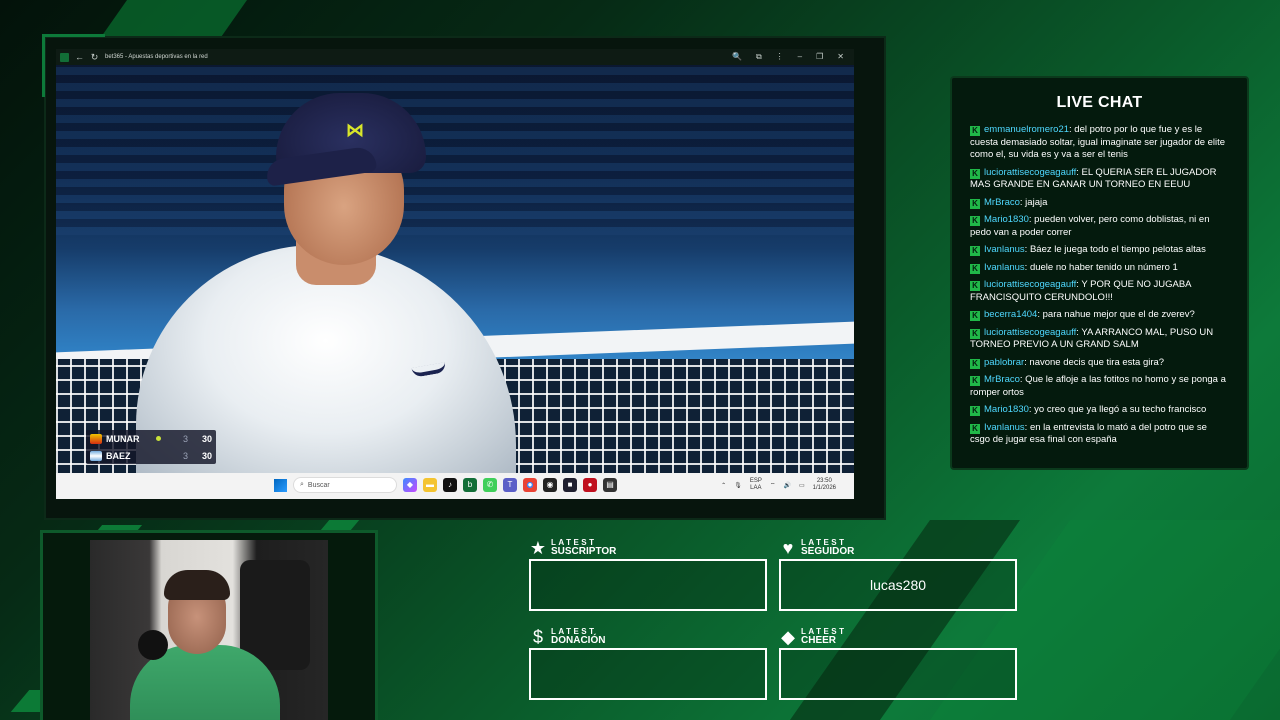  What do you see at coordinates (550, 485) in the screenshot?
I see `obs-icon: ◉` at bounding box center [550, 485].